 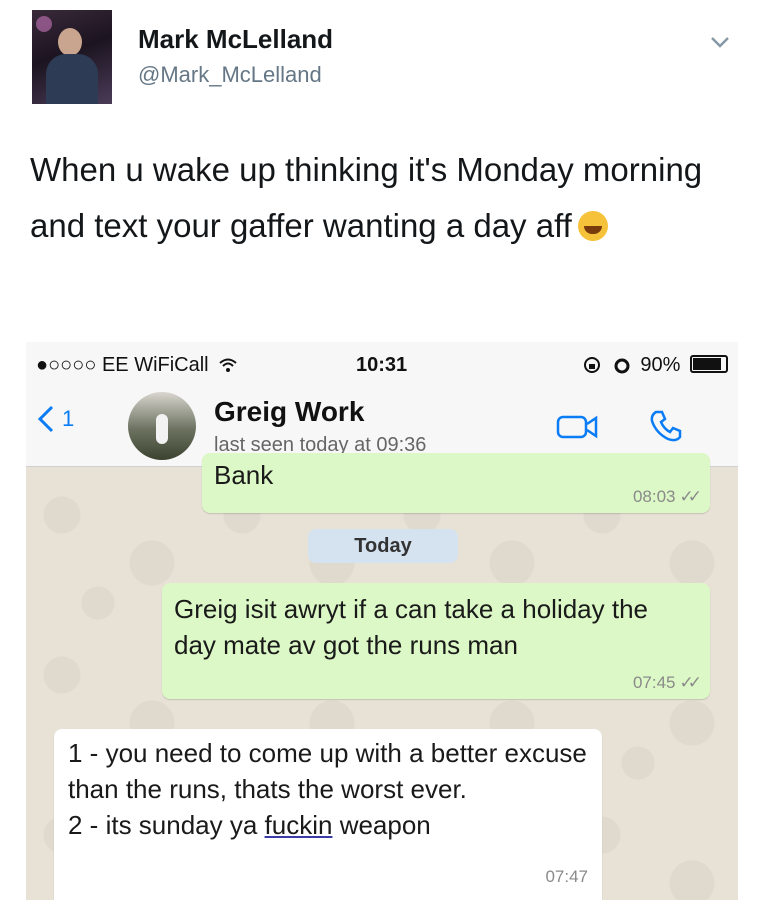 I want to click on chevron-down-icon, so click(x=720, y=42).